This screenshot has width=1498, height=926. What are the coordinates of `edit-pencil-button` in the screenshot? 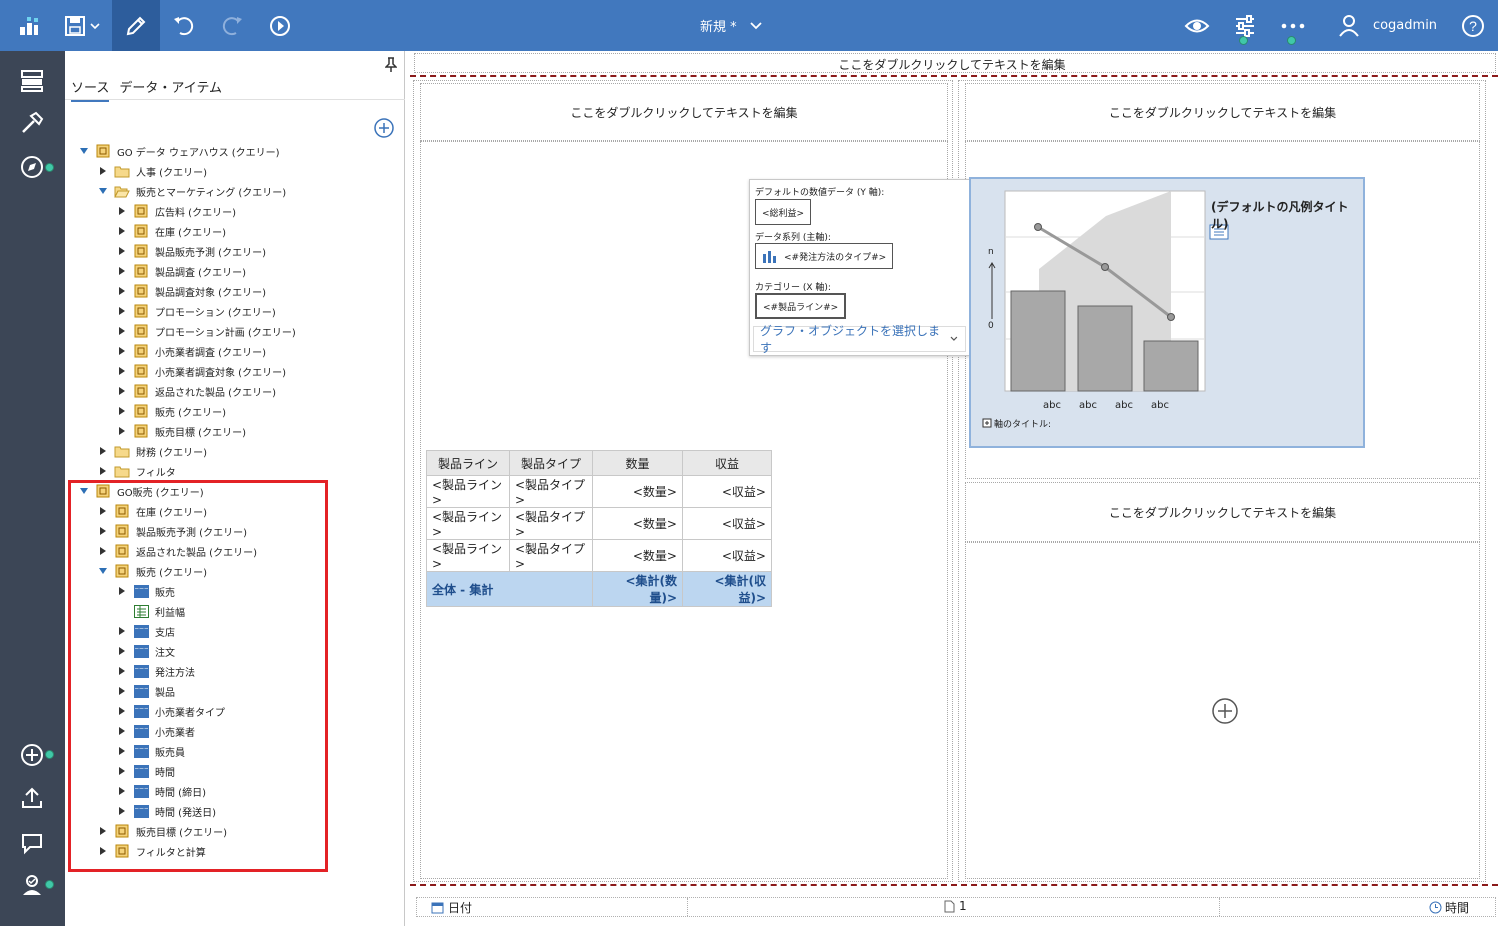 It's located at (136, 25).